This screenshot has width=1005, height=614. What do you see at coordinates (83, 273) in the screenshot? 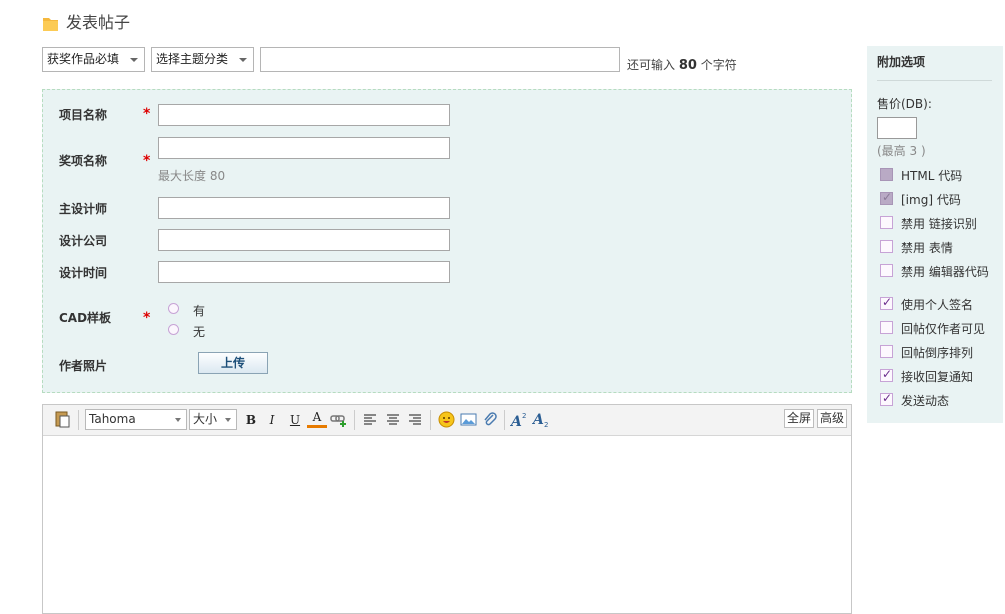
I see `design-time-label: 设计时间` at bounding box center [83, 273].